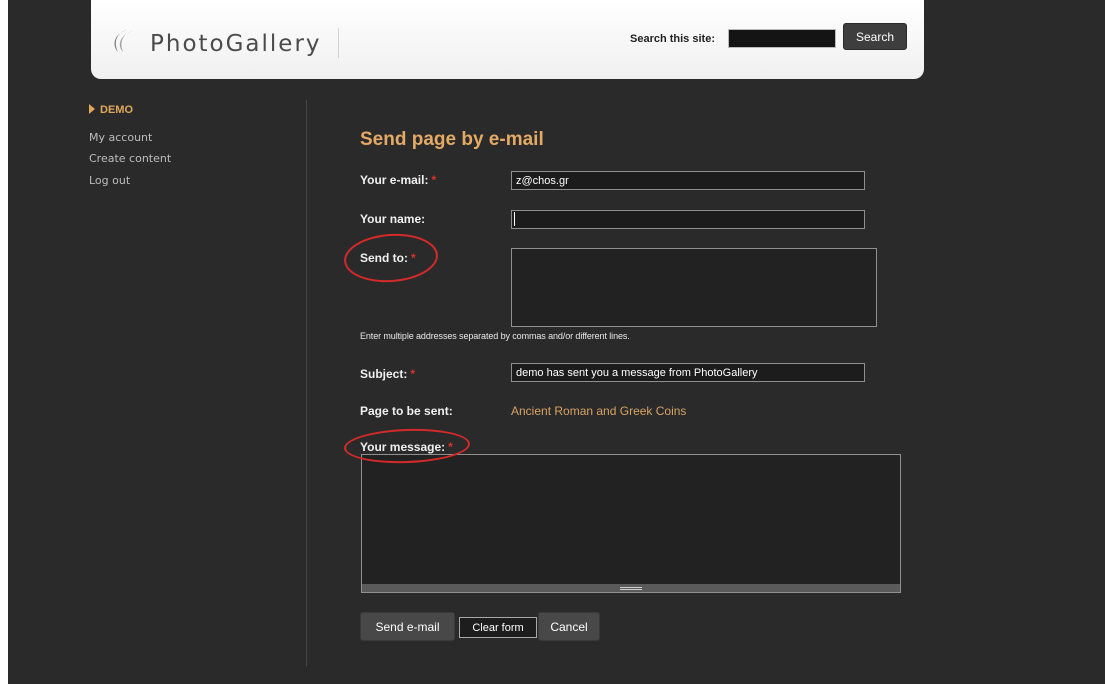 This screenshot has width=1105, height=684. What do you see at coordinates (631, 519) in the screenshot?
I see `your-message-field` at bounding box center [631, 519].